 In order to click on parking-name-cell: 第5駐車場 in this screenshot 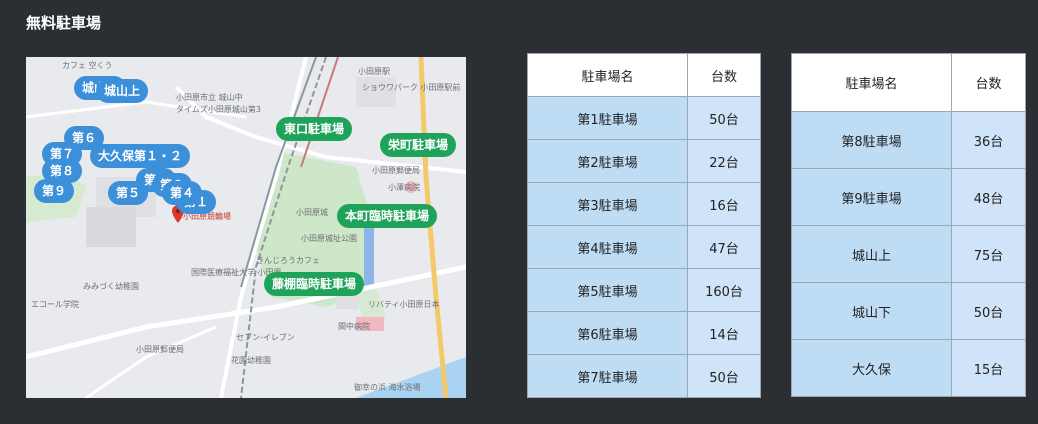, I will do `click(607, 290)`.